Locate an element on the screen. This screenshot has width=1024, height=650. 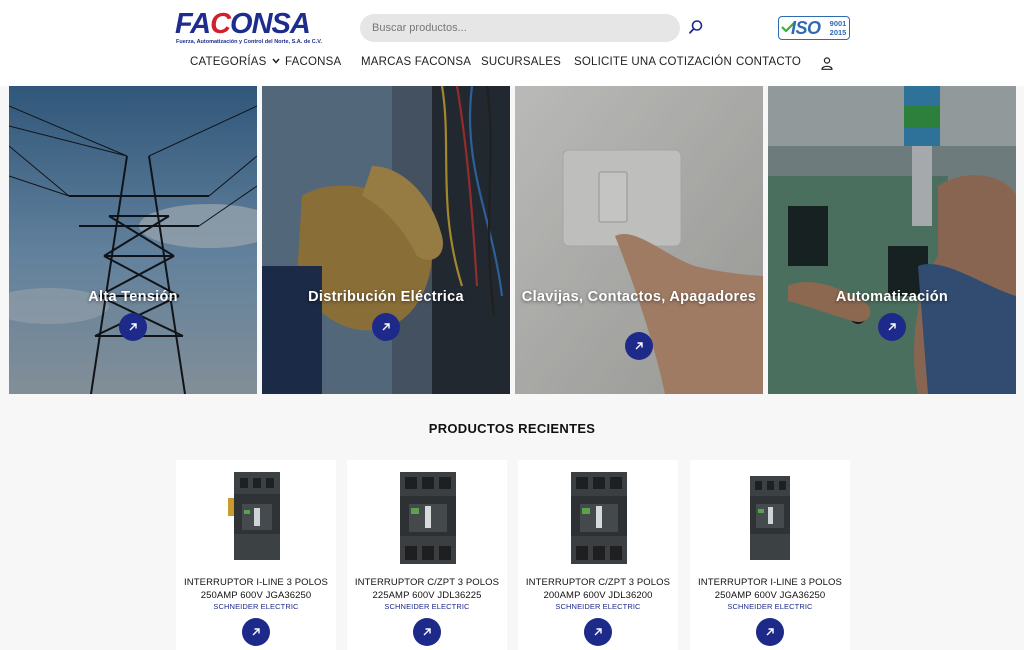
iso-year: 9001 2015 is located at coordinates (838, 28).